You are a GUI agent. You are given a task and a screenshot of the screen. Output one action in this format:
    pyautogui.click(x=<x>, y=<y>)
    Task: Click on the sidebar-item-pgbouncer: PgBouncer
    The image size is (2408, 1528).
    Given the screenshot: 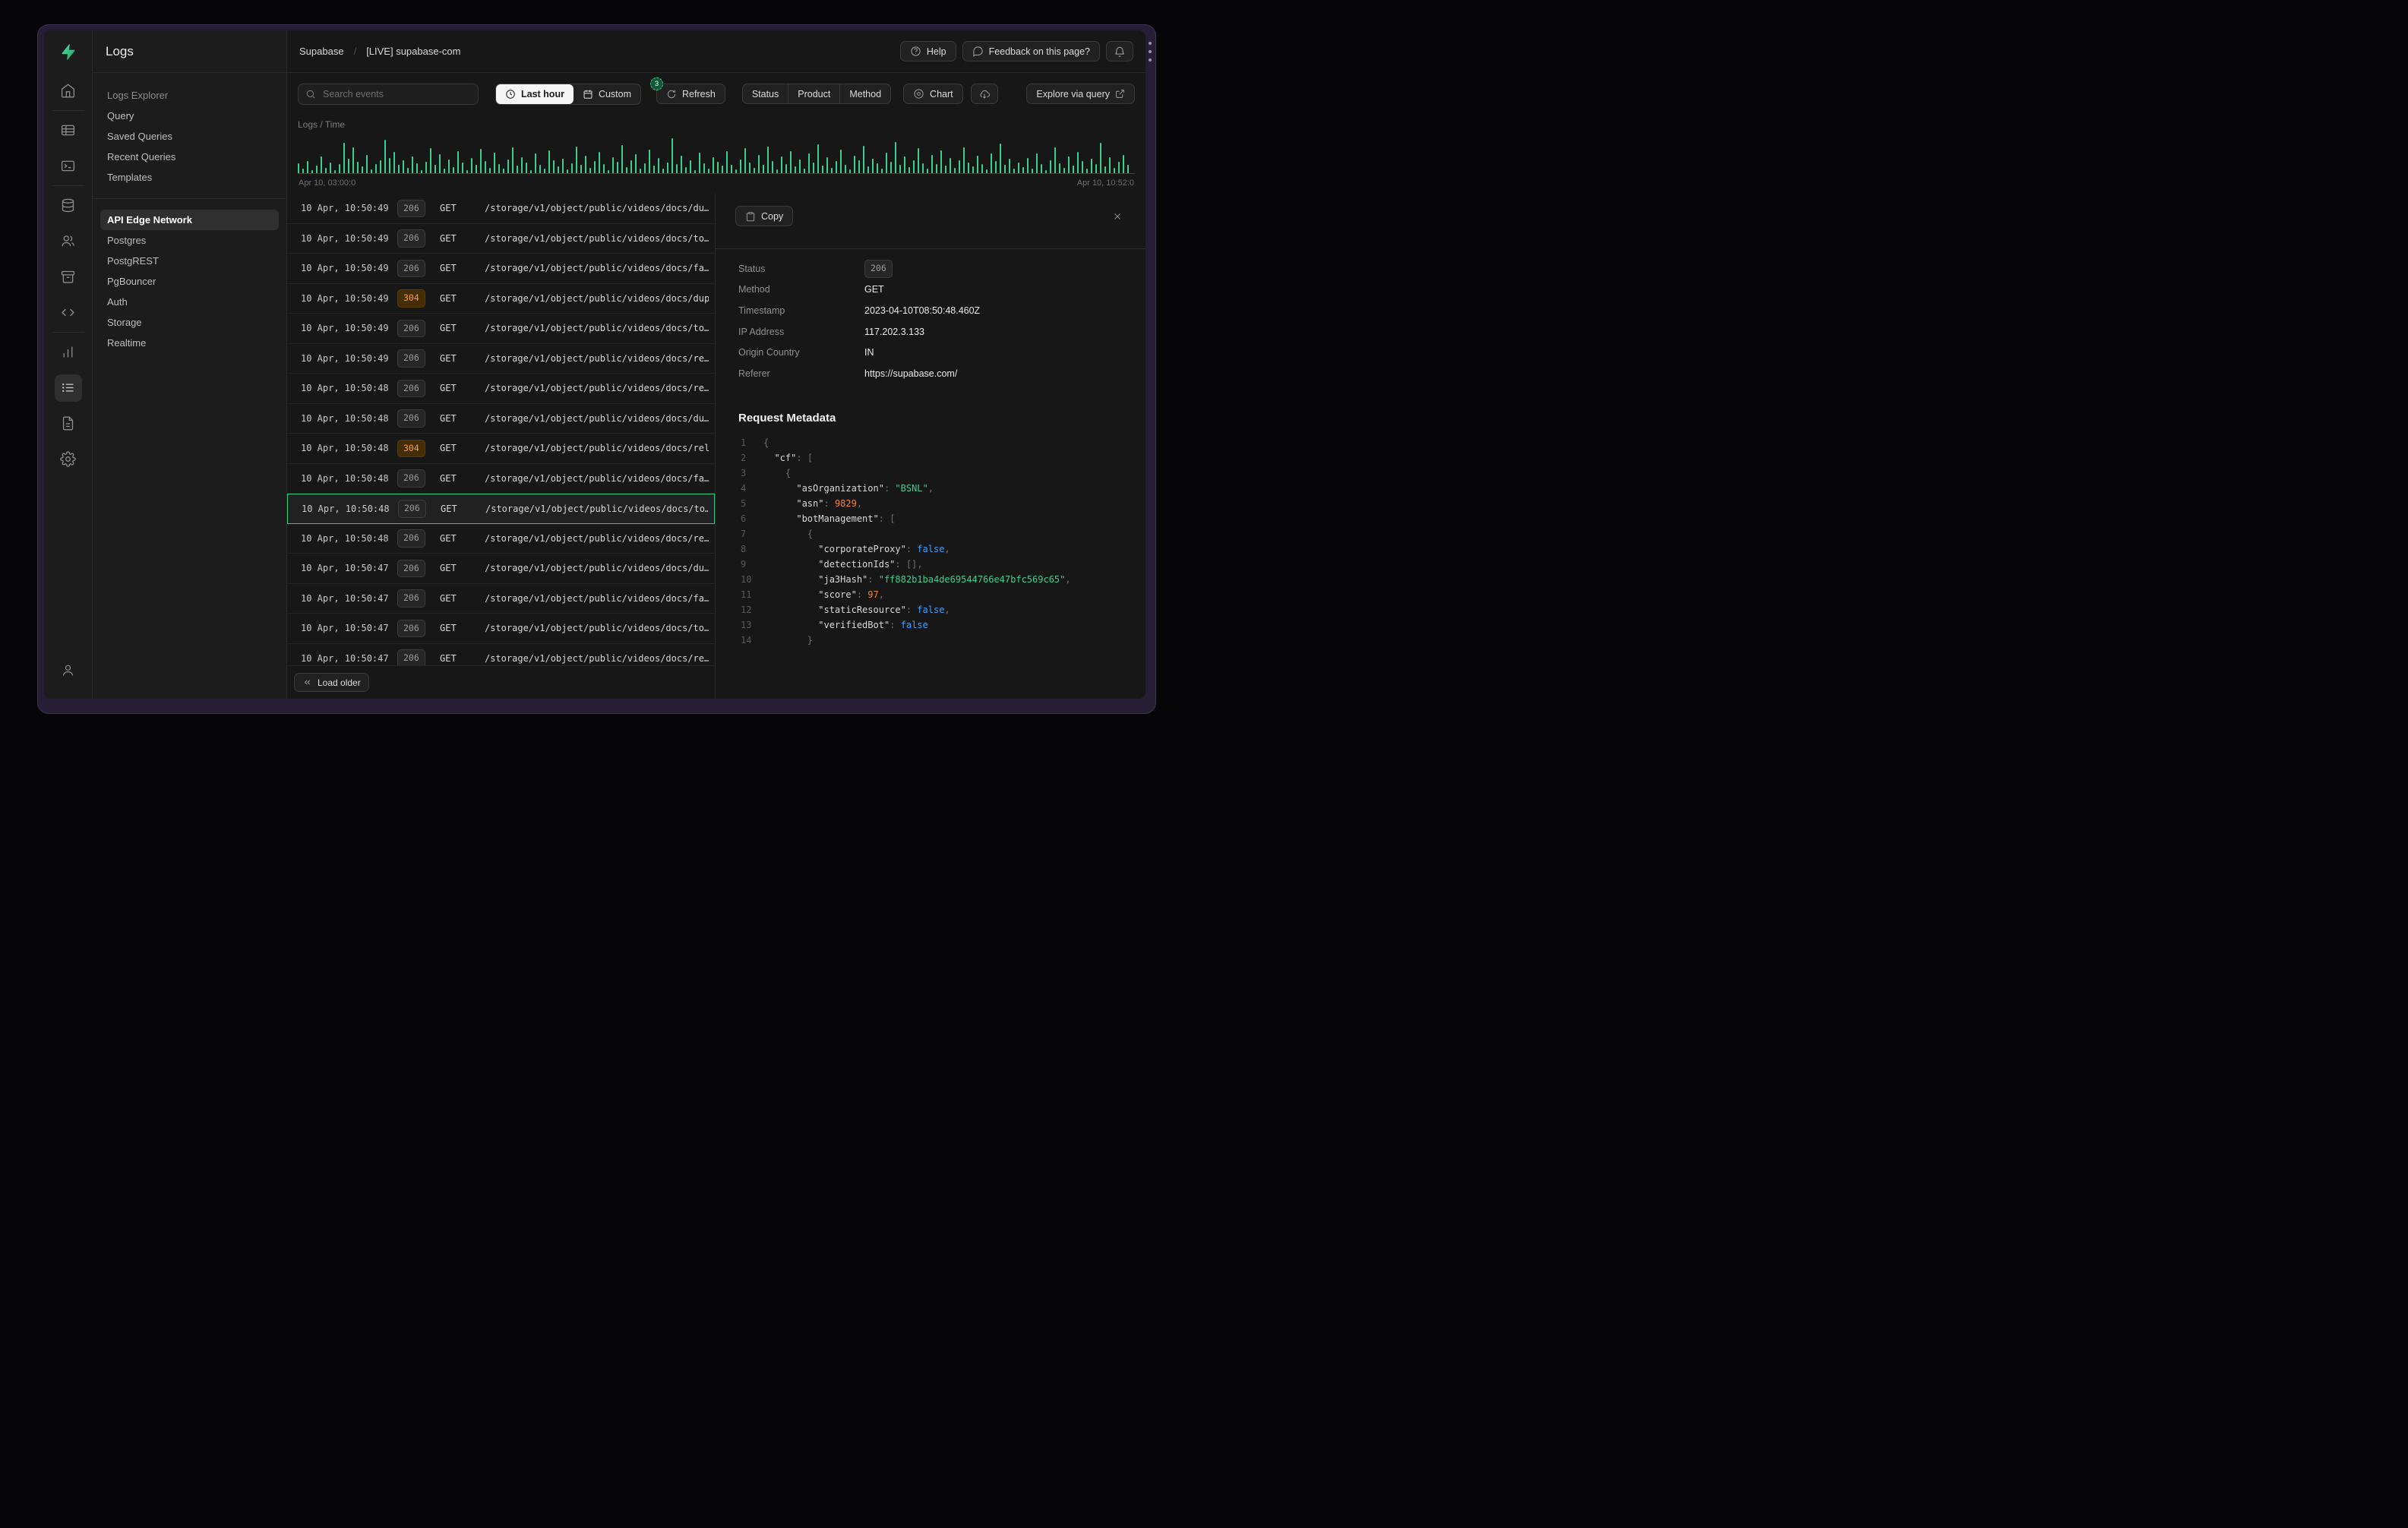 What is the action you would take?
    pyautogui.click(x=189, y=281)
    